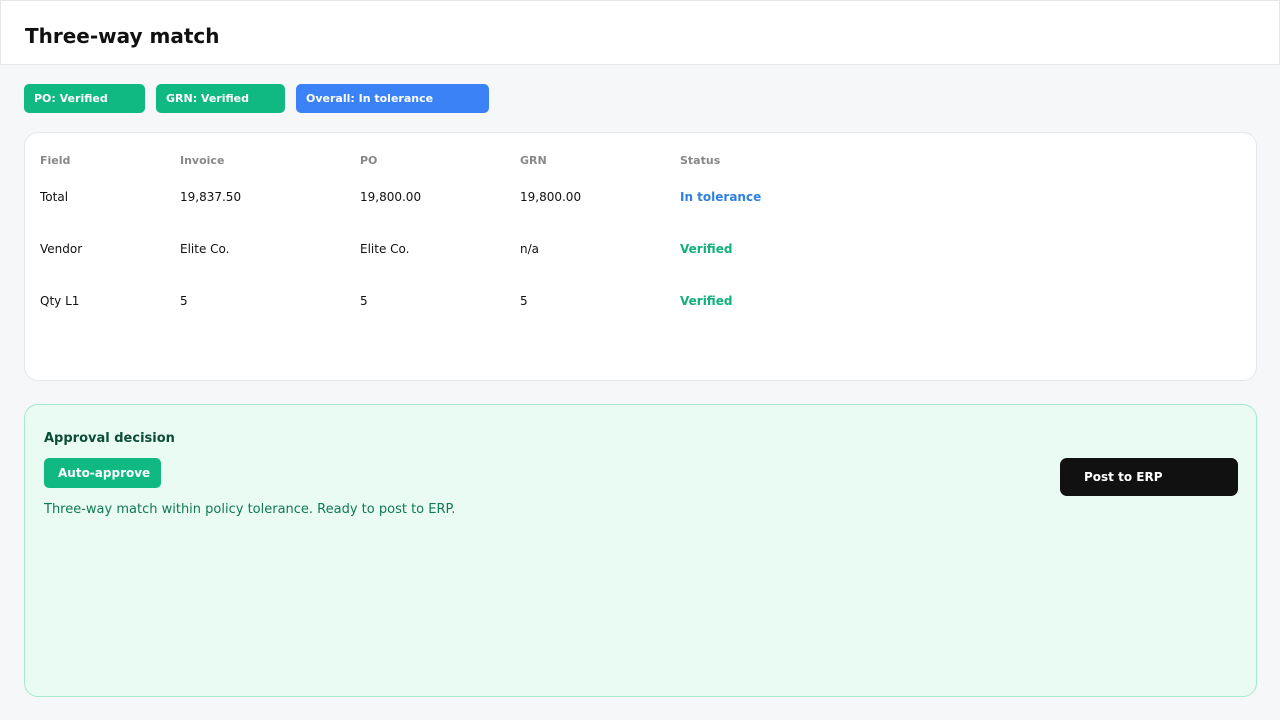 This screenshot has height=720, width=1280. Describe the element at coordinates (60, 301) in the screenshot. I see `cell-field: Qty L1` at that location.